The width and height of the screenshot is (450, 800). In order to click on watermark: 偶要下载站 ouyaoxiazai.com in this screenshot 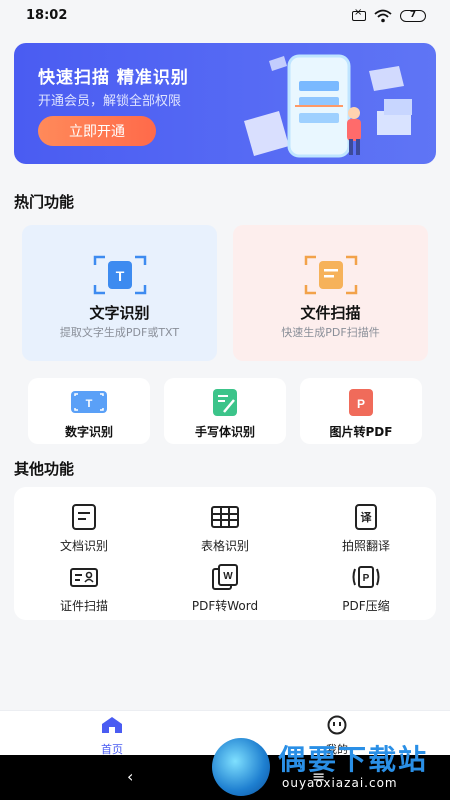, I will do `click(331, 768)`.